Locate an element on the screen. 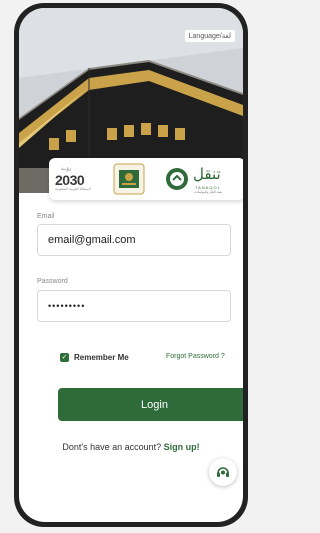 The height and width of the screenshot is (533, 320). signup-prefix: Dont's have an account? is located at coordinates (113, 447).